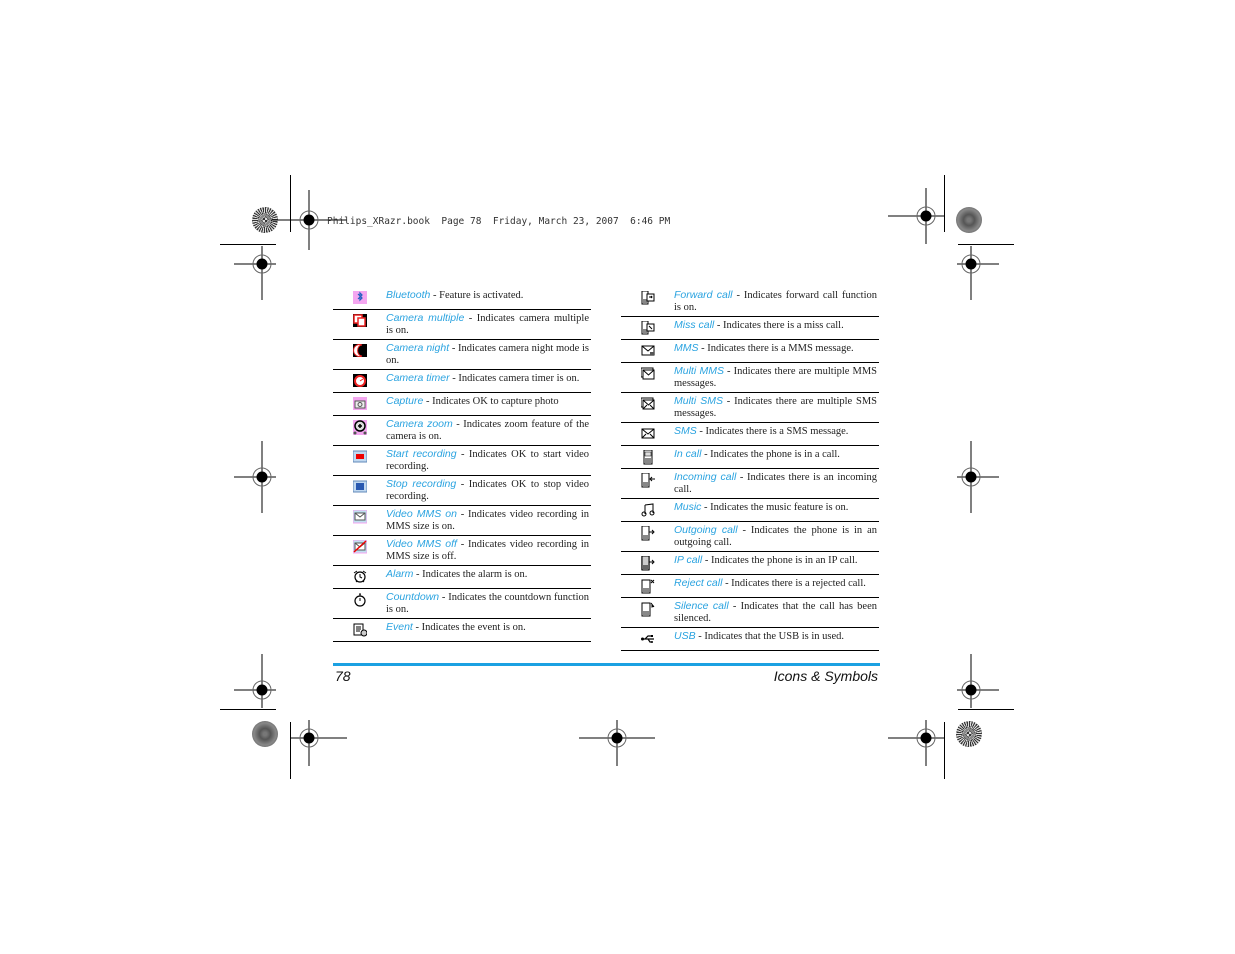 Image resolution: width=1235 pixels, height=954 pixels. What do you see at coordinates (694, 325) in the screenshot?
I see `icon-term: Miss call` at bounding box center [694, 325].